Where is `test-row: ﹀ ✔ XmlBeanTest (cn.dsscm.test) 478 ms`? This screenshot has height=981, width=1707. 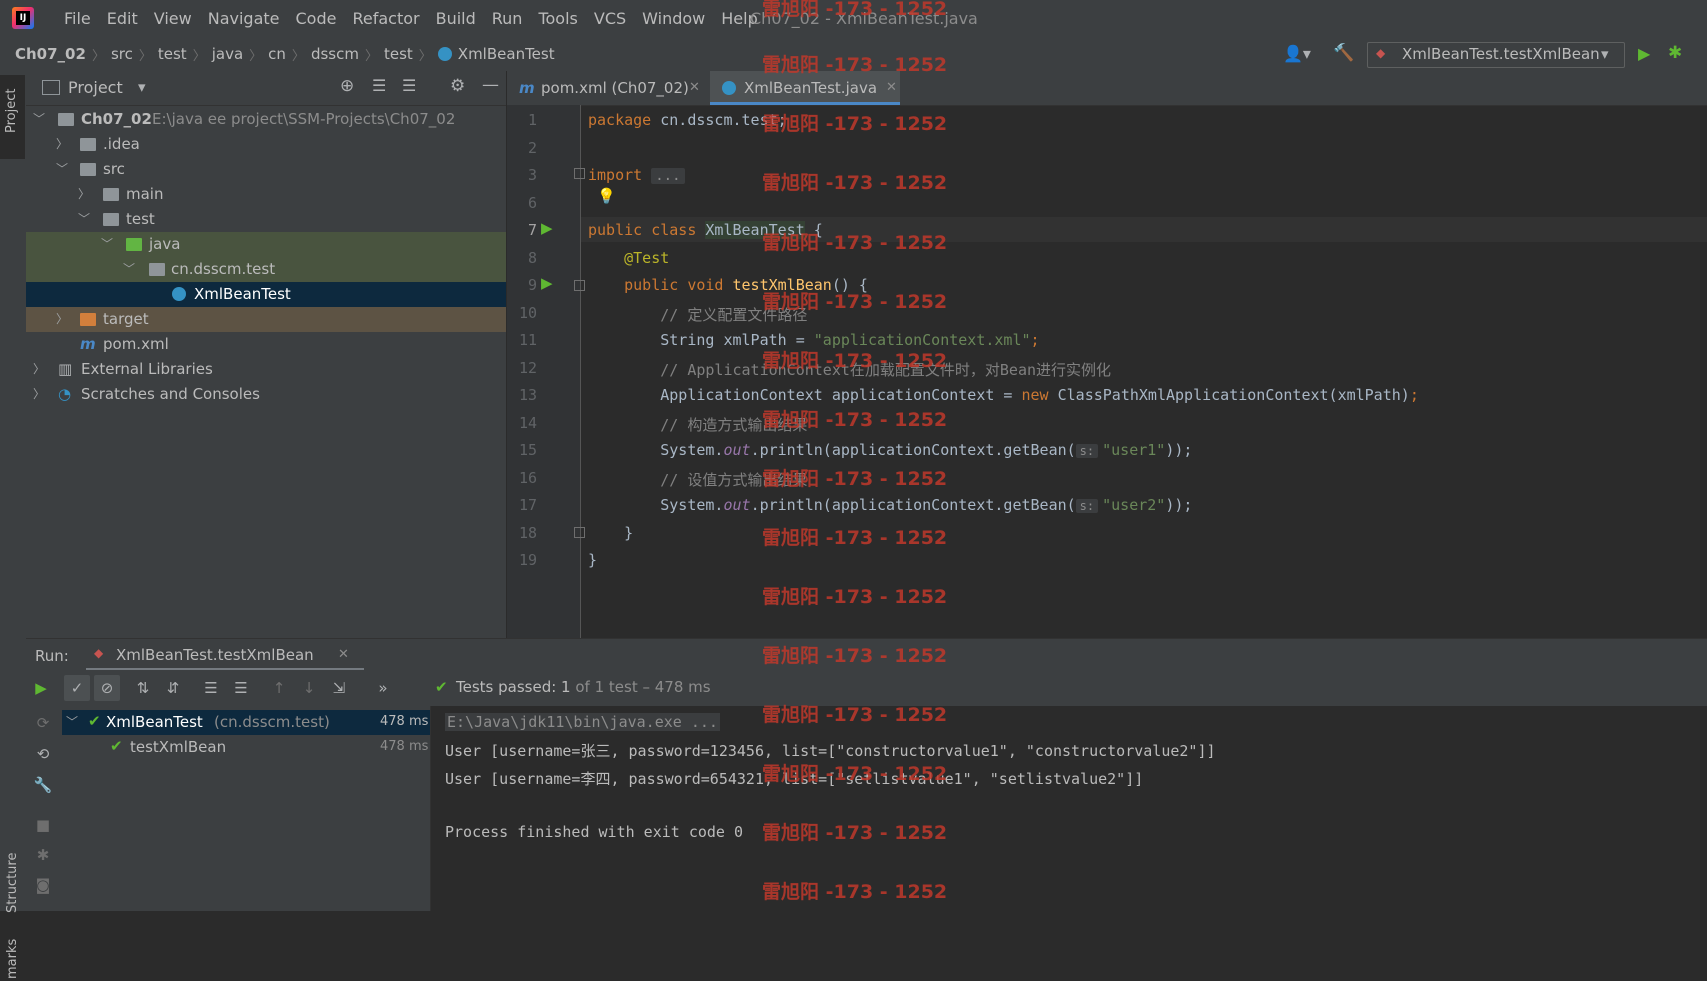 test-row: ﹀ ✔ XmlBeanTest (cn.dsscm.test) 478 ms is located at coordinates (246, 722).